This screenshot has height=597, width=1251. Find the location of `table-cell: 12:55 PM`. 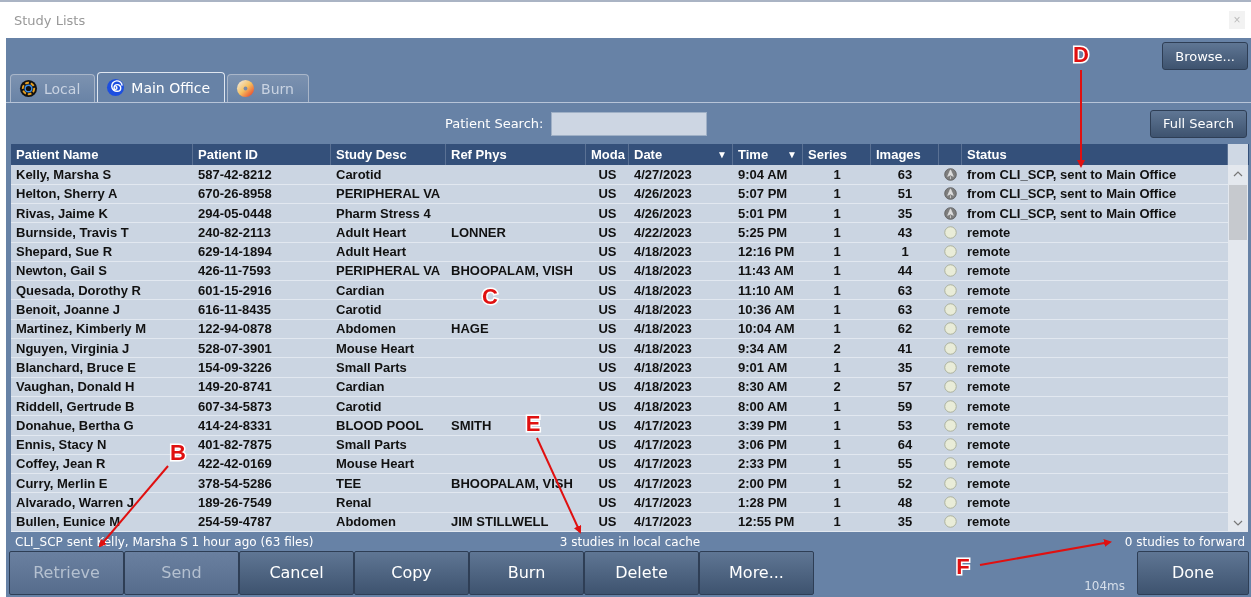

table-cell: 12:55 PM is located at coordinates (766, 522).